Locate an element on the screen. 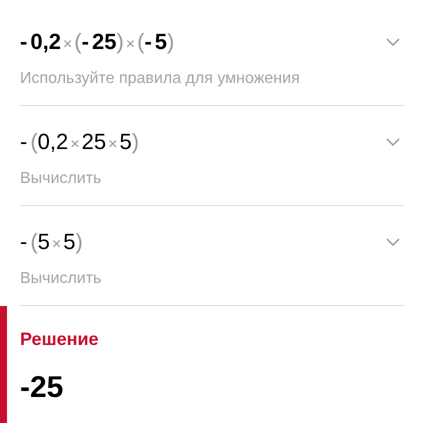 The image size is (422, 423). math-expression: -(0,2×25×5) is located at coordinates (80, 142).